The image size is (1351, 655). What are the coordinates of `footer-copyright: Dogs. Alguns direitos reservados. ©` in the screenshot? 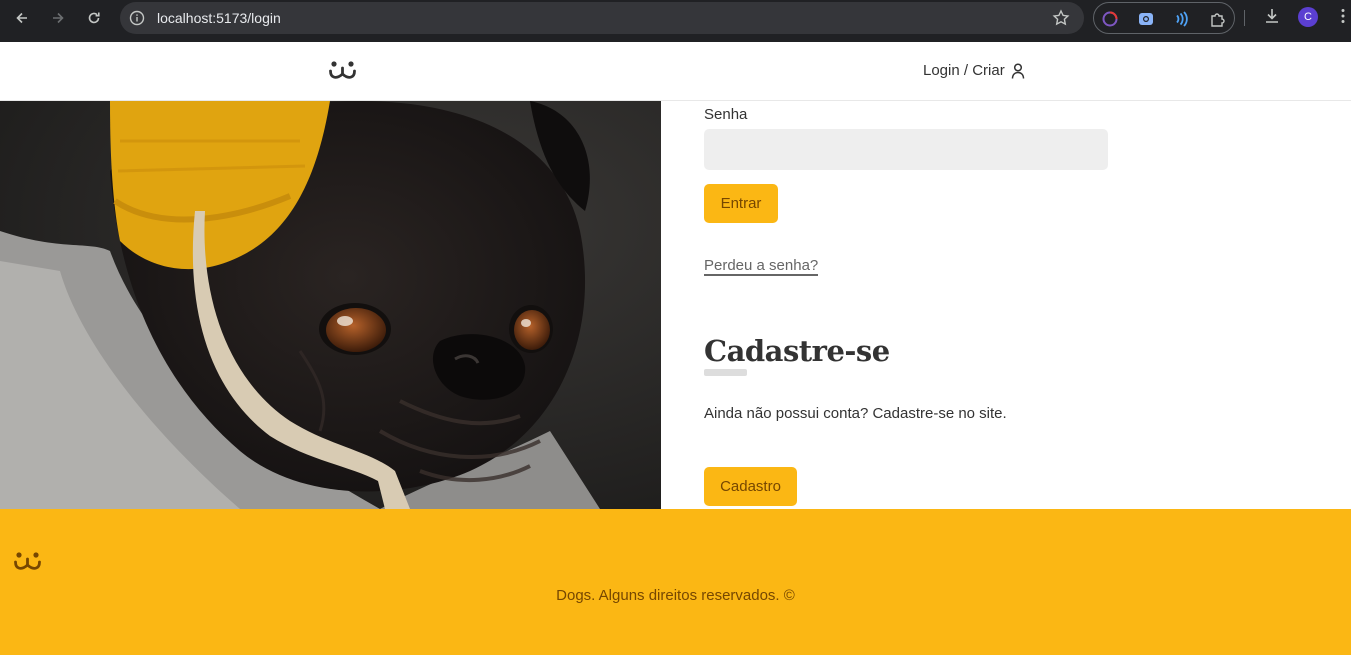 It's located at (675, 595).